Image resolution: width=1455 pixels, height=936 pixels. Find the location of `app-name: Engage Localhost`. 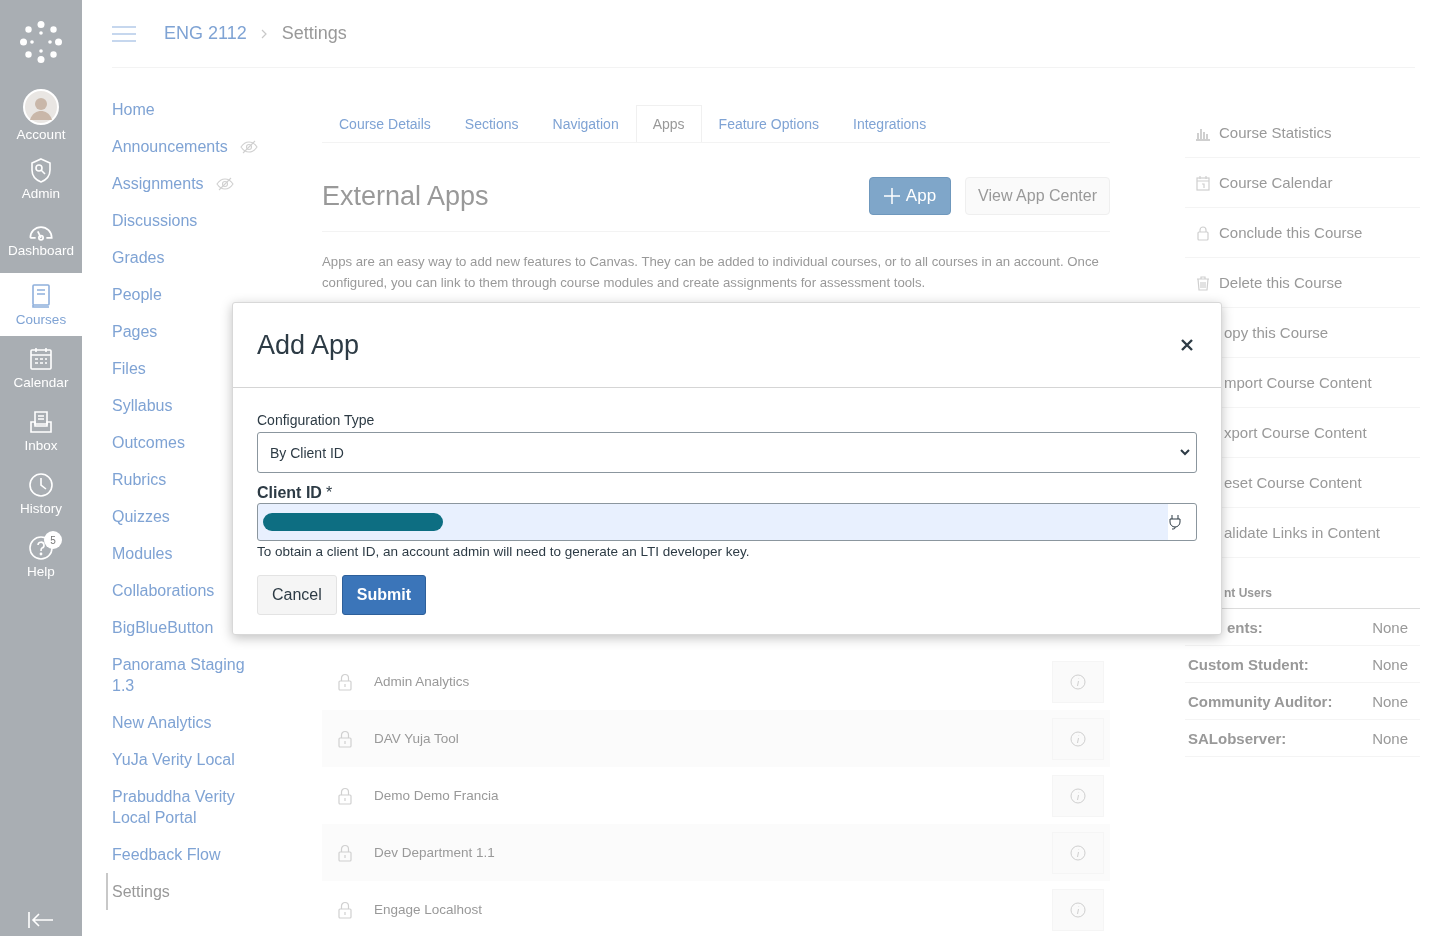

app-name: Engage Localhost is located at coordinates (428, 909).